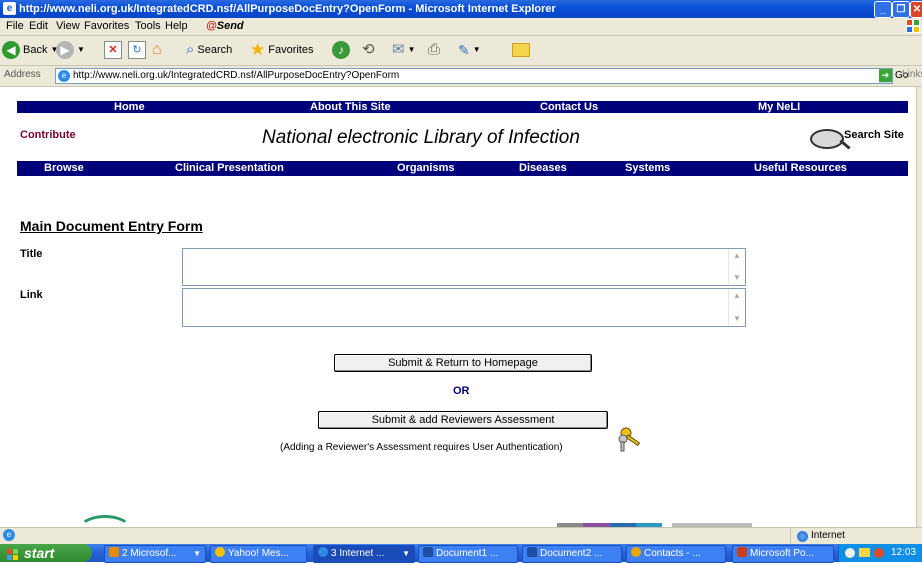  What do you see at coordinates (532, 552) in the screenshot?
I see `word-icon` at bounding box center [532, 552].